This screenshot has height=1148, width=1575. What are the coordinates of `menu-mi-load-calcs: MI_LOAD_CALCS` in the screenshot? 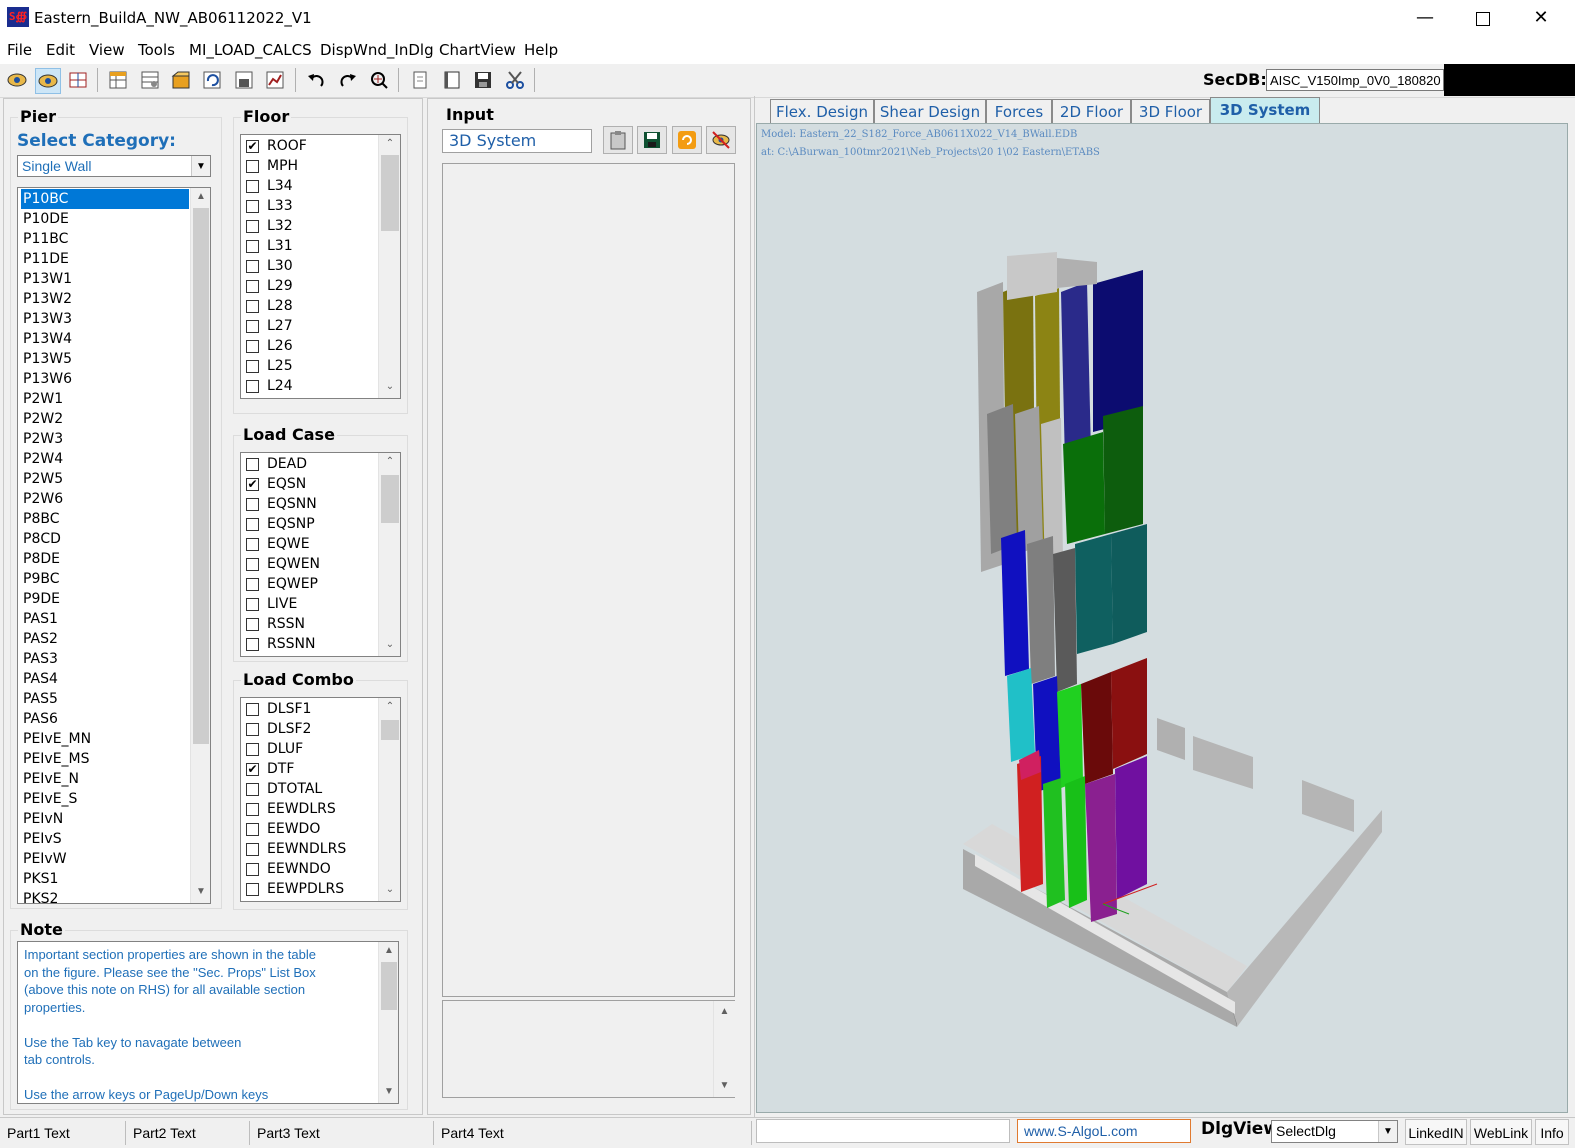 It's located at (250, 50).